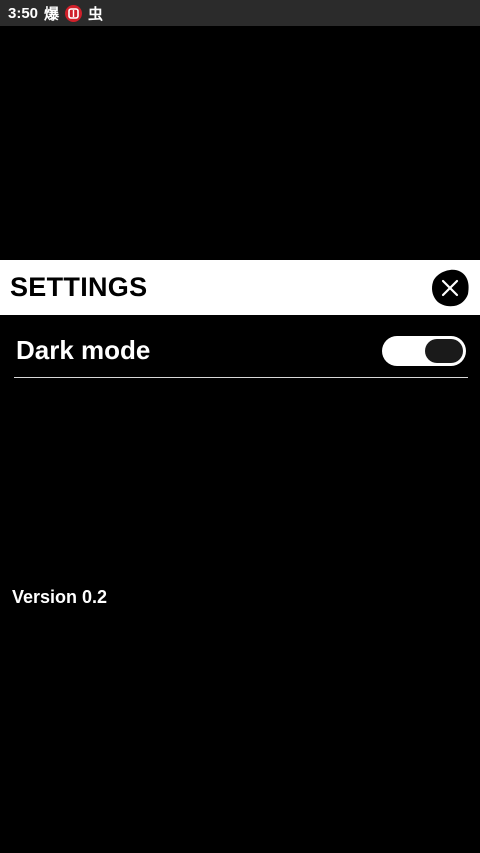 This screenshot has height=853, width=480. I want to click on status-time: 3:50, so click(23, 13).